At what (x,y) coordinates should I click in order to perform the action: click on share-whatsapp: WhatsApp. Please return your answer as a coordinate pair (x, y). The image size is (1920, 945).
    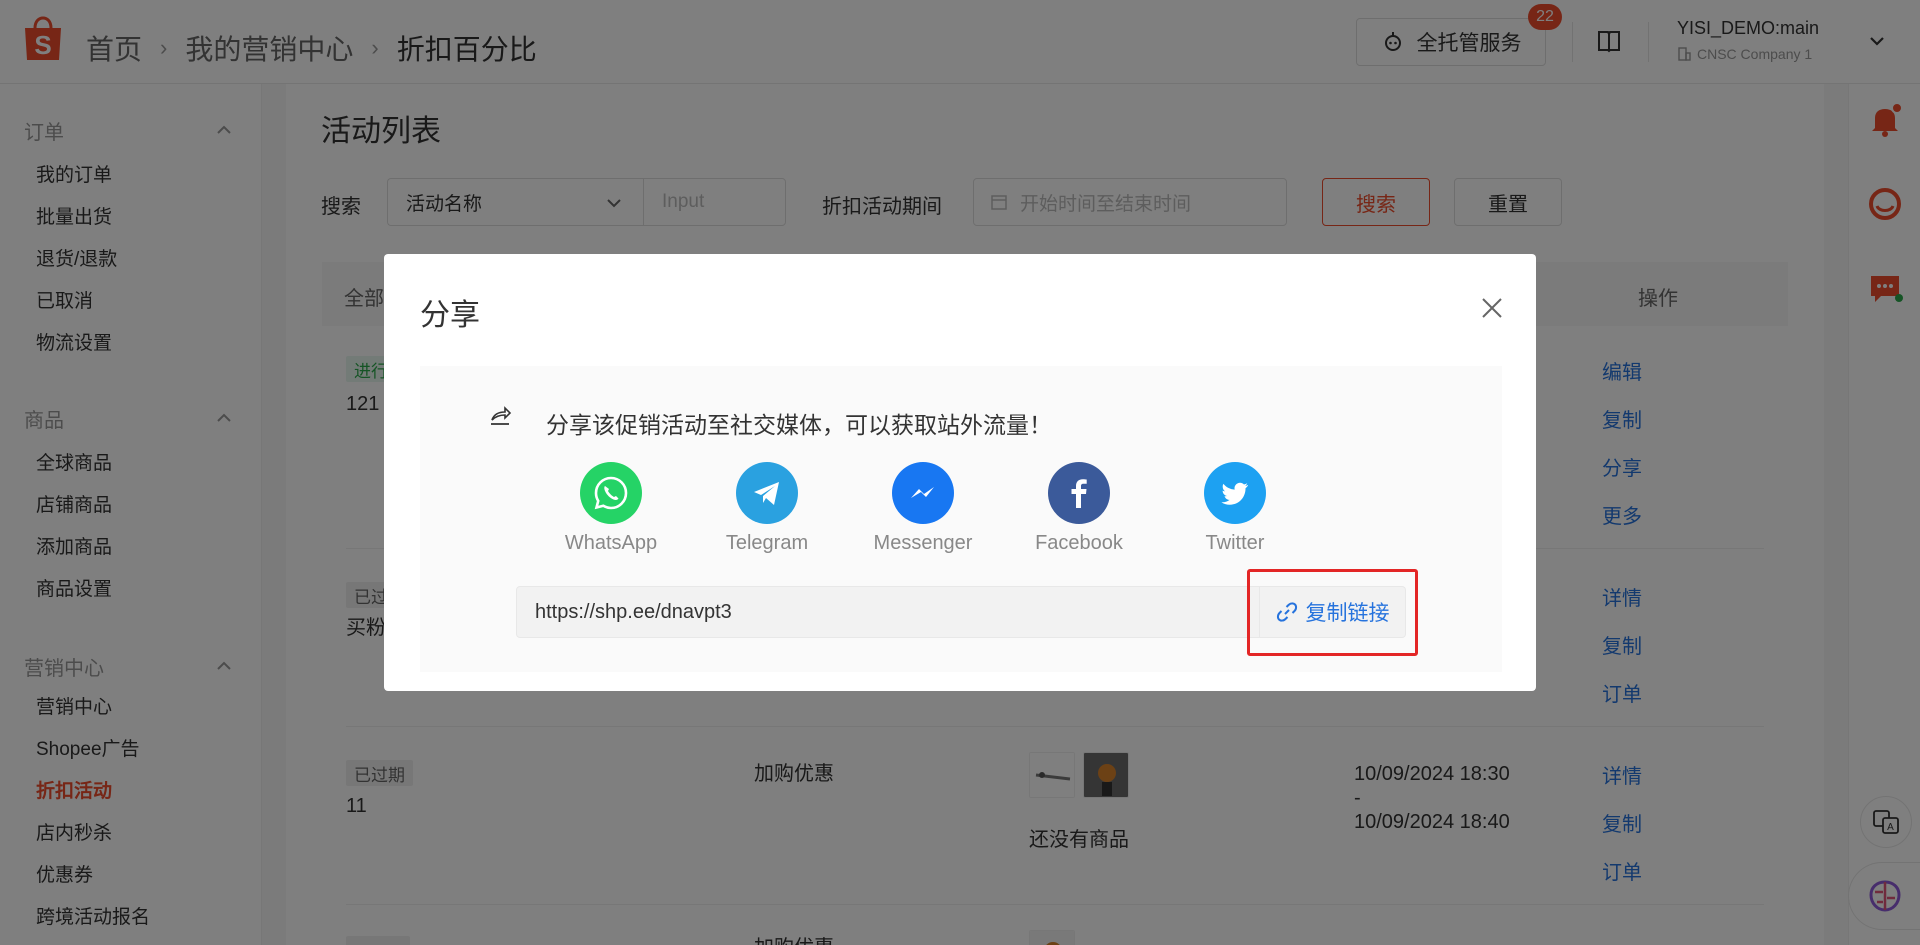
    Looking at the image, I should click on (611, 508).